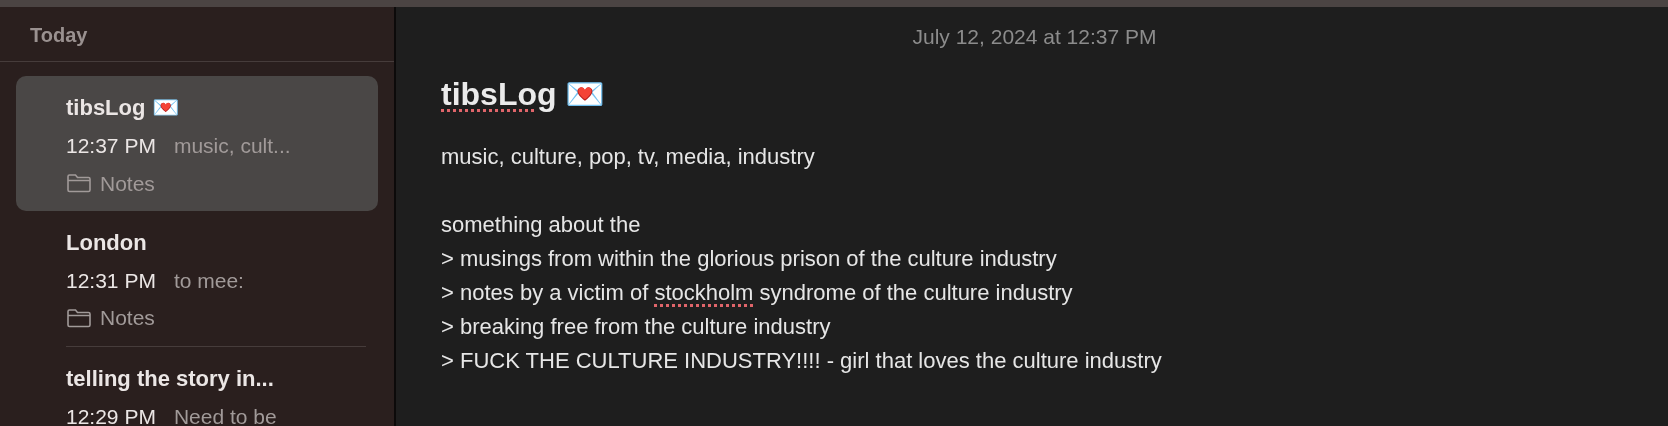 This screenshot has width=1668, height=426. What do you see at coordinates (111, 281) in the screenshot?
I see `note-time: 12:31 PM` at bounding box center [111, 281].